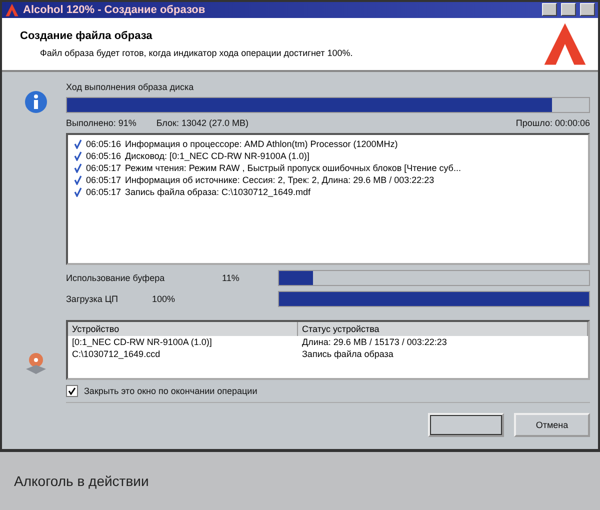 The width and height of the screenshot is (600, 510). Describe the element at coordinates (347, 354) in the screenshot. I see `table-cell-text: Запись файла образа` at that location.